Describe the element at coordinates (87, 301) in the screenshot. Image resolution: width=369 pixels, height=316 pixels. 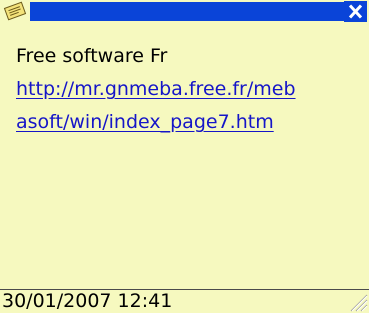
I see `note-timestamp: 30/01/2007 12:41` at that location.